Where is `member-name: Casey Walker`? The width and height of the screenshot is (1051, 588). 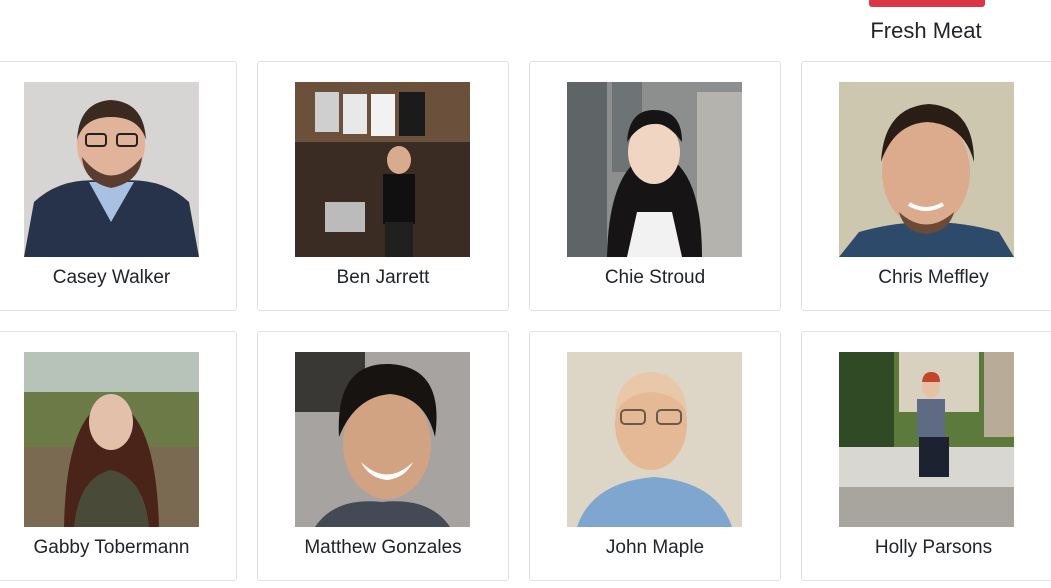
member-name: Casey Walker is located at coordinates (111, 277).